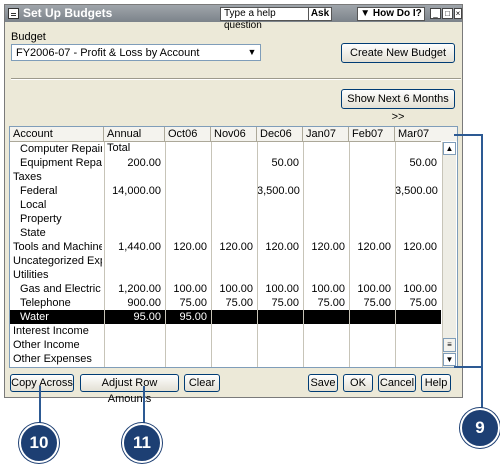 The height and width of the screenshot is (470, 500). I want to click on adjust-row-amounts-button: Adjust Row Amounts, so click(129, 389).